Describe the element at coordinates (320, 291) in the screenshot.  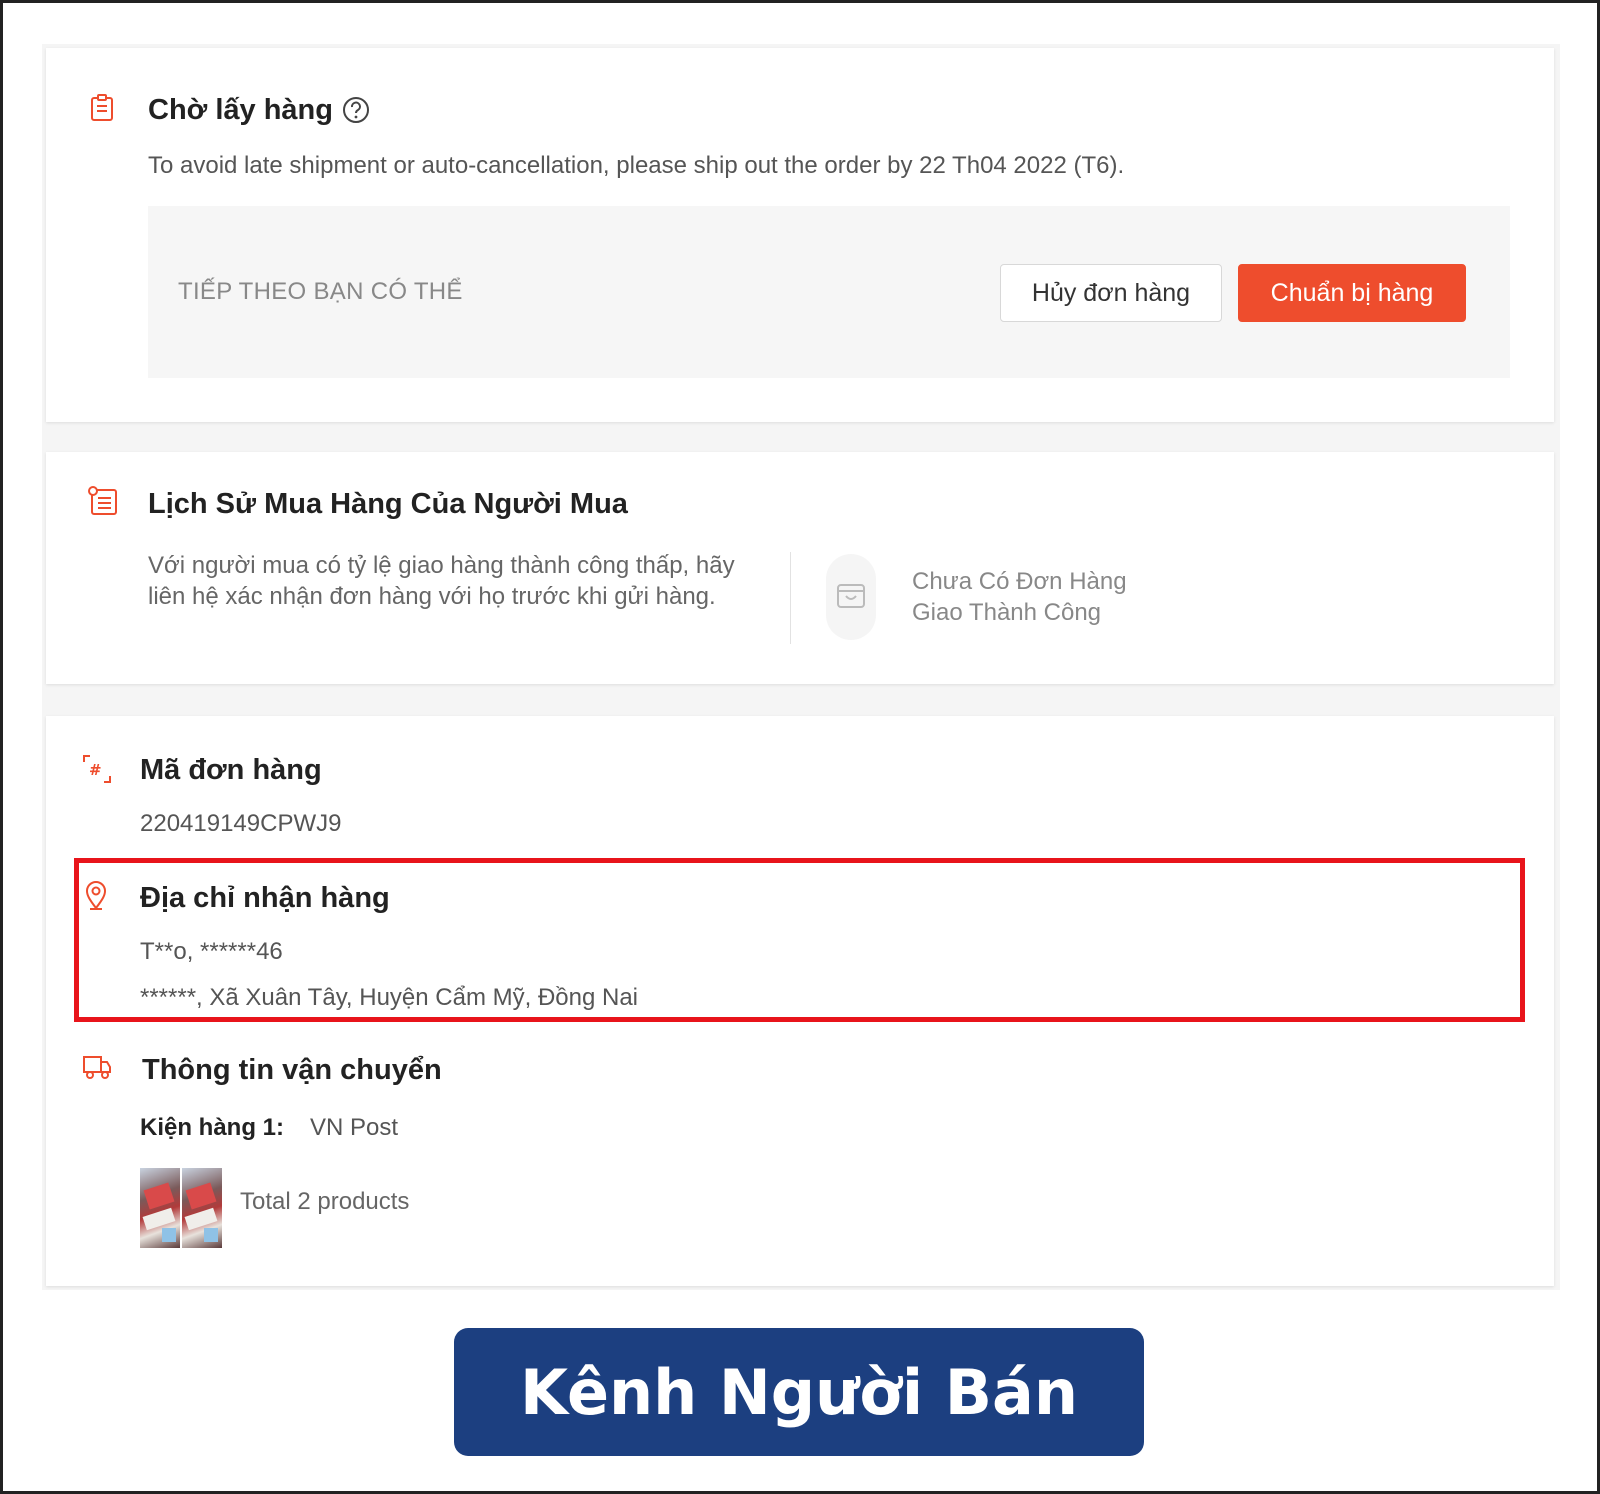
I see `next-actions-label: TIẾP THEO BẠN CÓ THỂ` at that location.